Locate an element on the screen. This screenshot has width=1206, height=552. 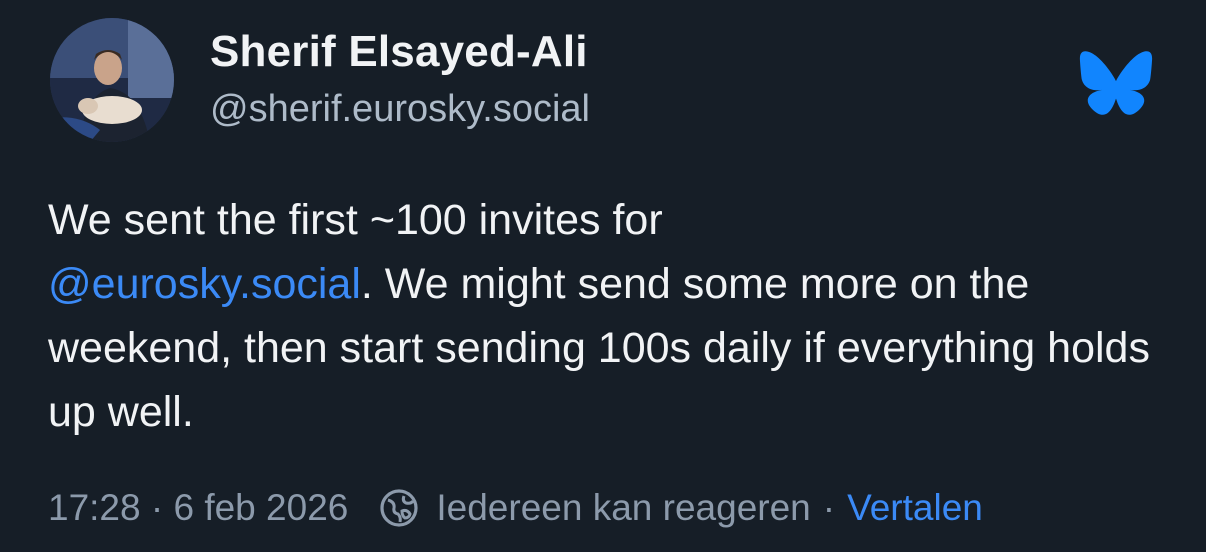
author-handle: @sherif.eurosky.social is located at coordinates (400, 109).